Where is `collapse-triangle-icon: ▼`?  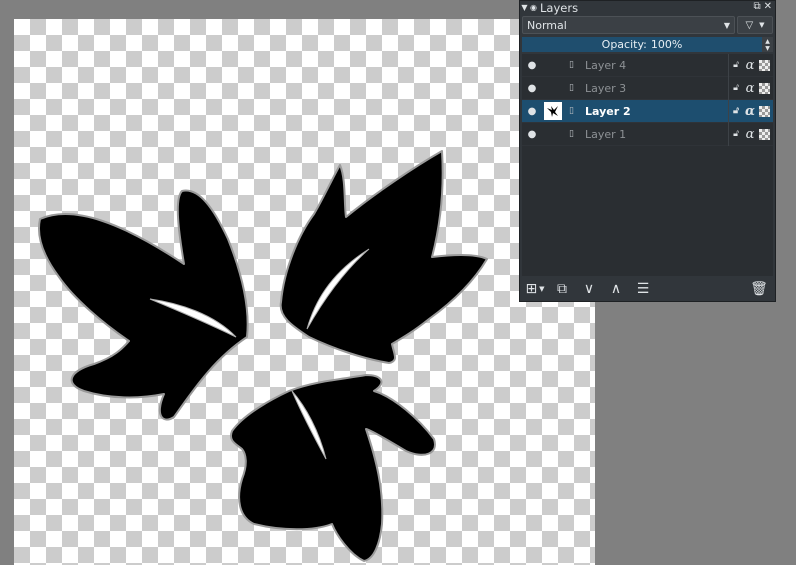 collapse-triangle-icon: ▼ is located at coordinates (524, 7).